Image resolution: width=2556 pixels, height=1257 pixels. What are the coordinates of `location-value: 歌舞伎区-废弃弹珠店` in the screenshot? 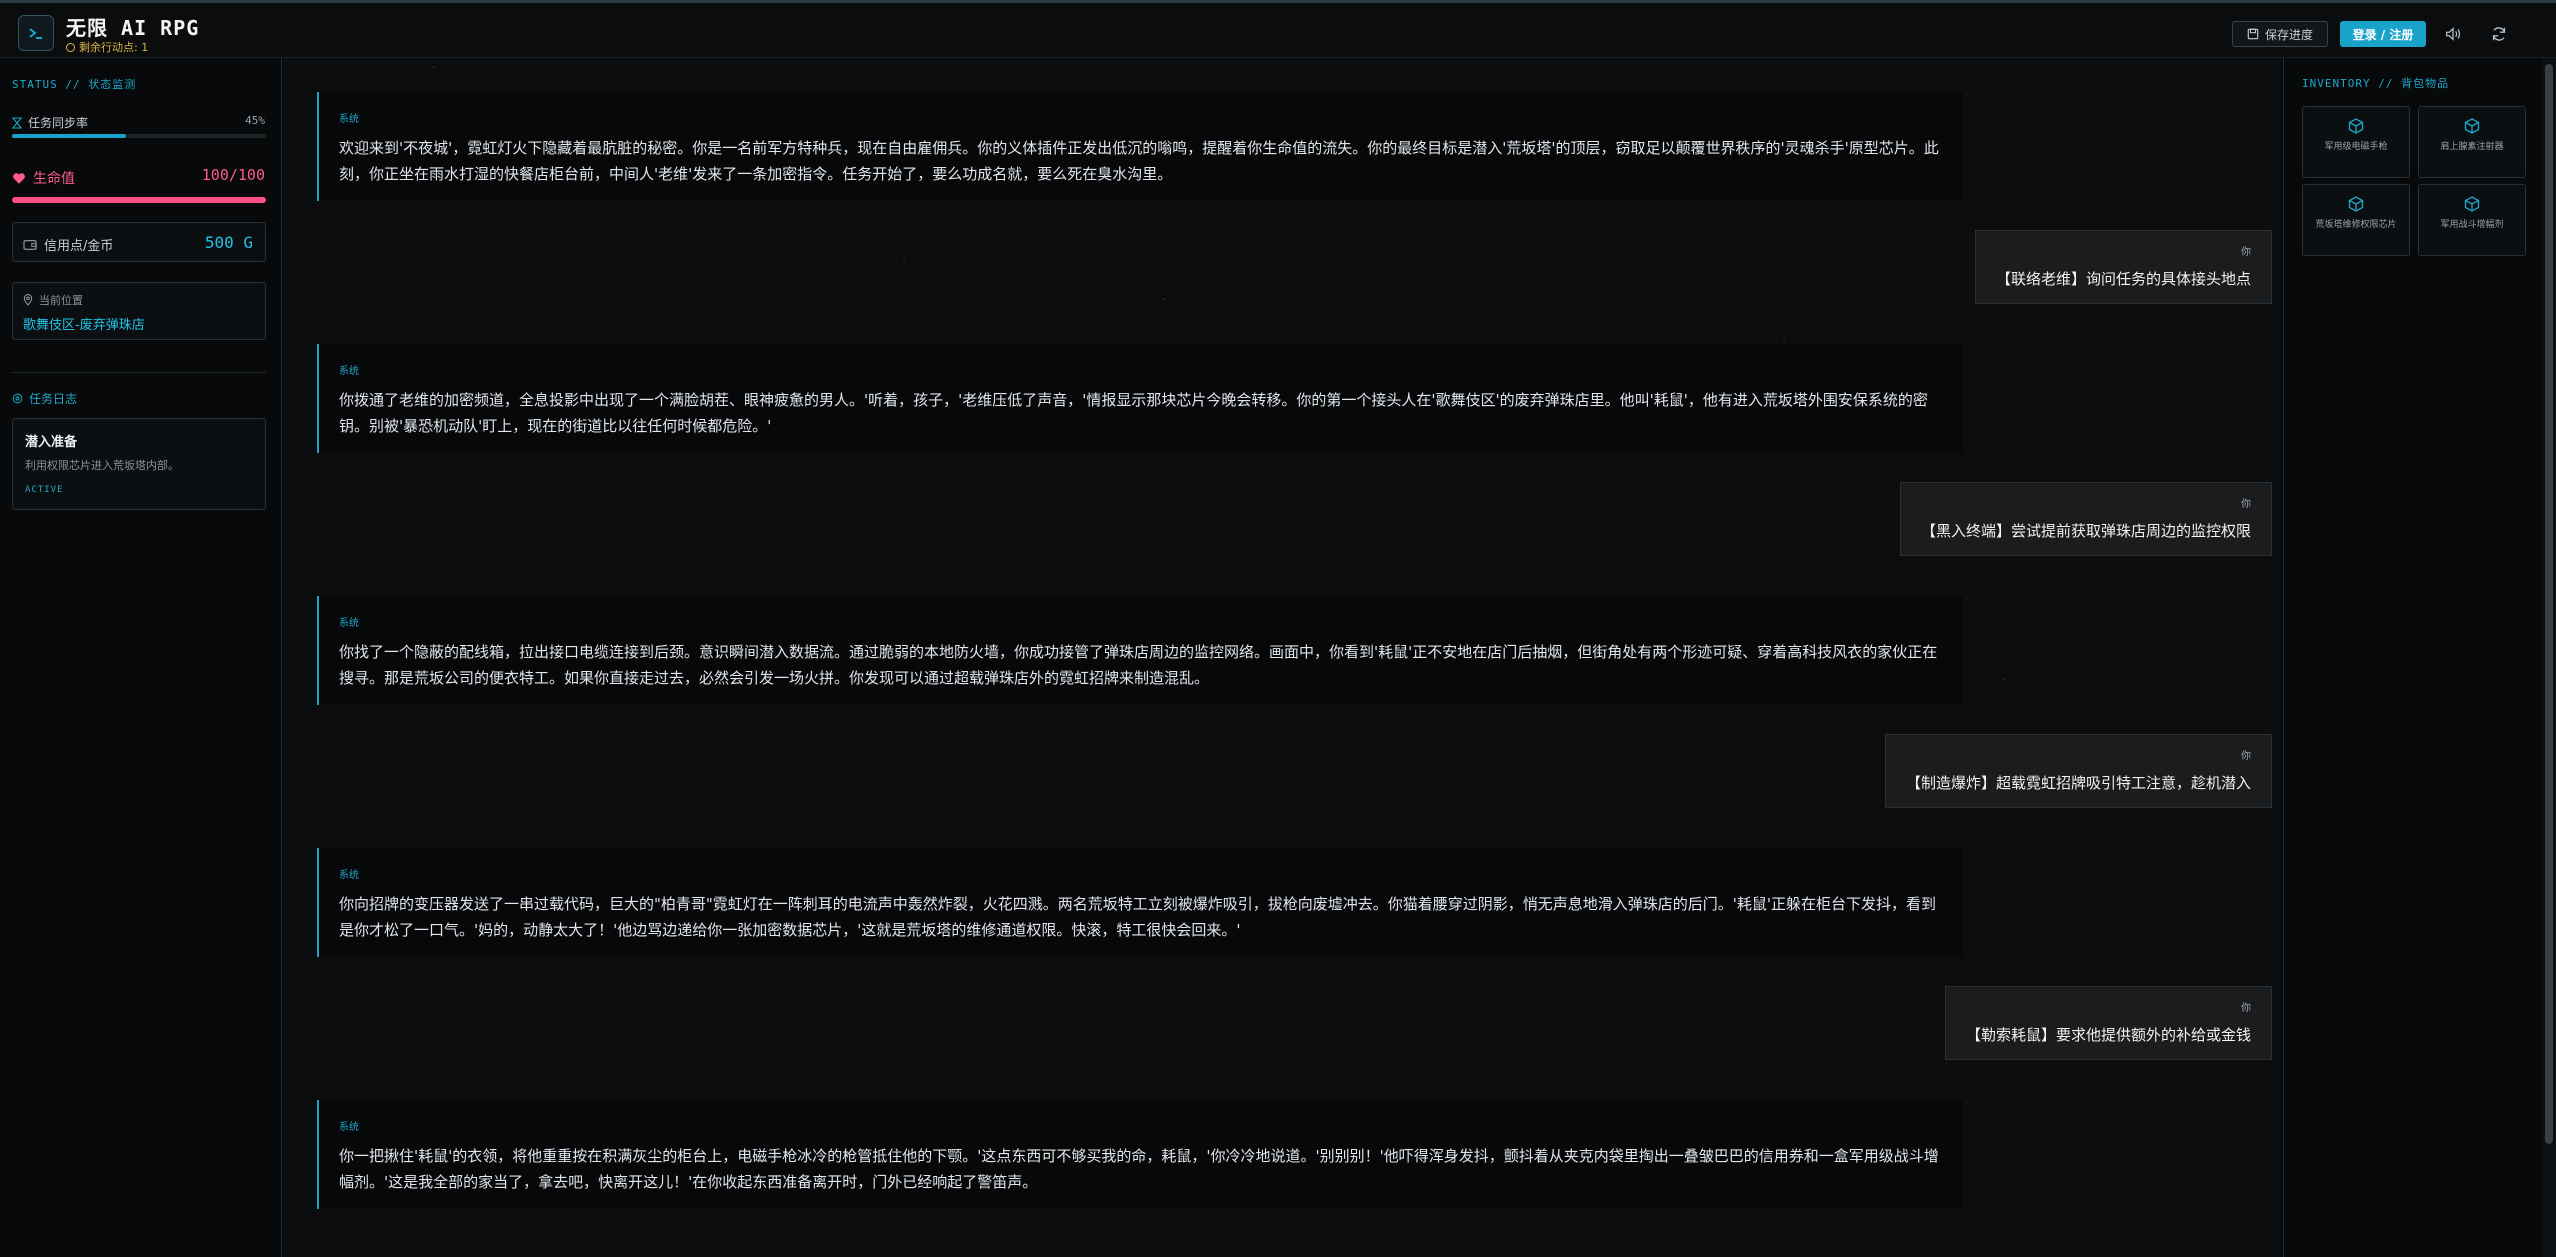 It's located at (84, 325).